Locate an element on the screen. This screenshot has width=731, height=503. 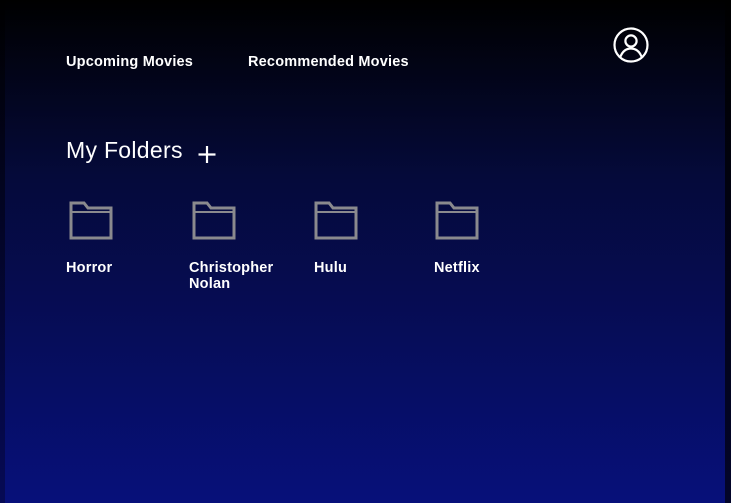
my-folders-title: My Folders is located at coordinates (124, 150).